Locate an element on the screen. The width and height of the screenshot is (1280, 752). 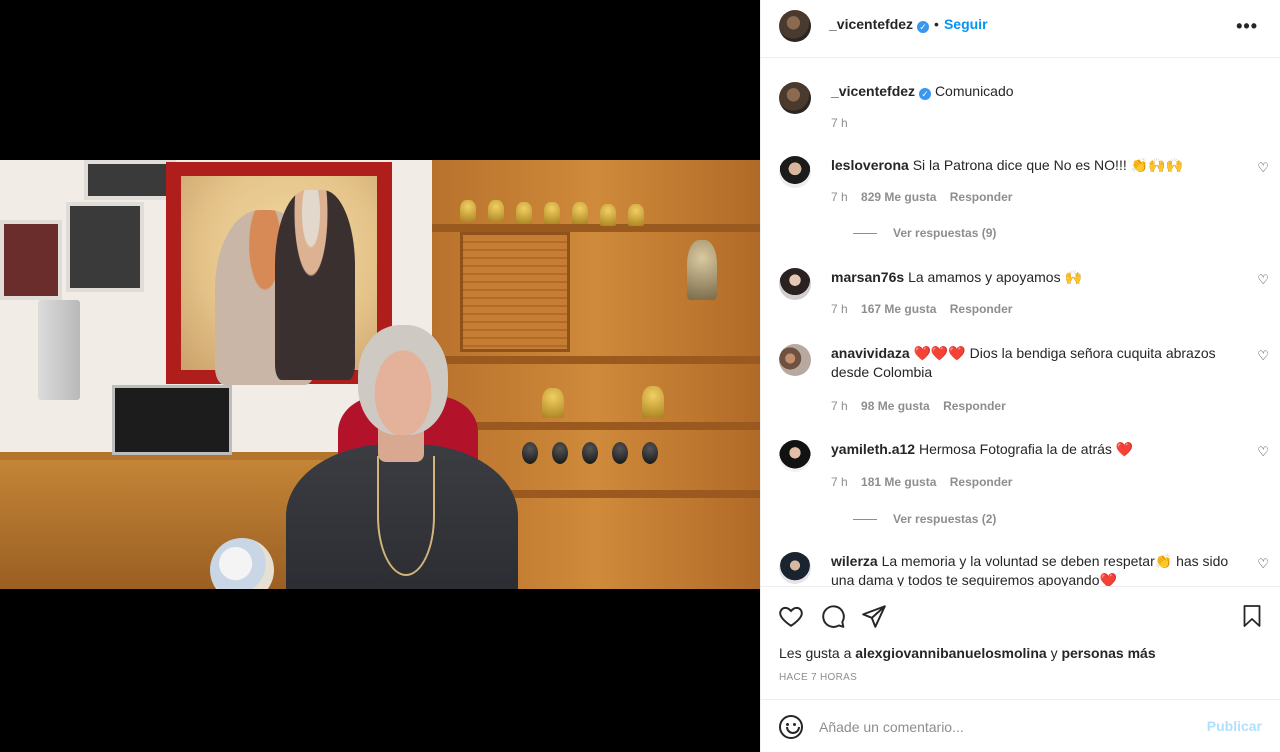
view-replies-button: Ver respuestas (9) is located at coordinates (924, 233).